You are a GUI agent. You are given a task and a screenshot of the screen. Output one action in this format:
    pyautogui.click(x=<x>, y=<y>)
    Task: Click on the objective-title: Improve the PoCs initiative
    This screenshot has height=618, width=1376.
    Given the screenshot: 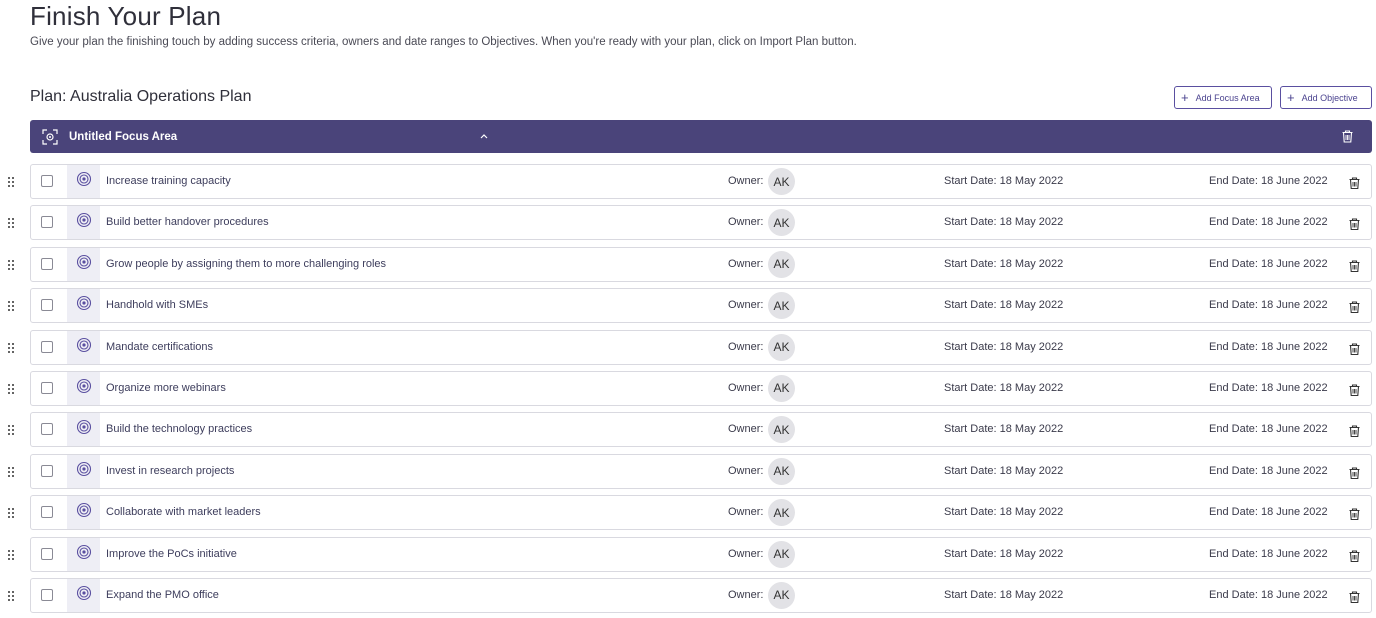 What is the action you would take?
    pyautogui.click(x=171, y=554)
    